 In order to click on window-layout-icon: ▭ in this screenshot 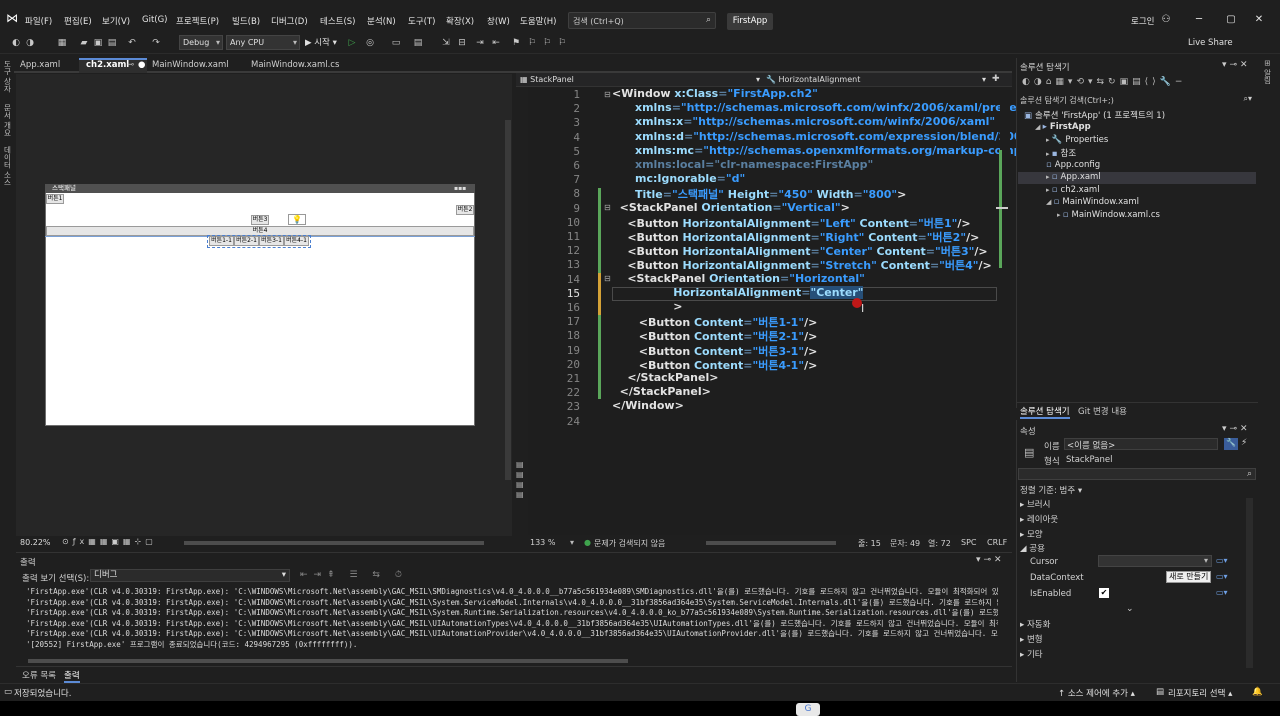, I will do `click(396, 43)`.